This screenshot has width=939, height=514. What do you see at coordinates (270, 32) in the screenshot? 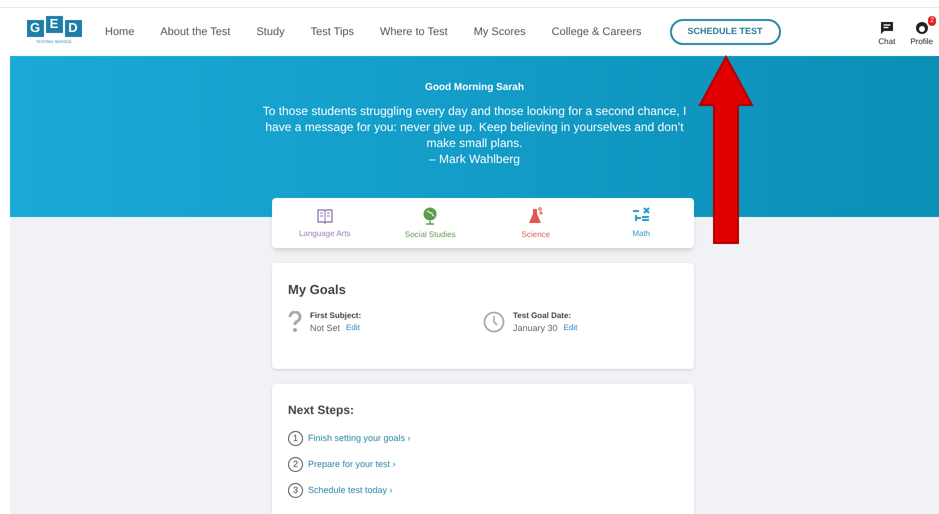
I see `nav-link: Study` at bounding box center [270, 32].